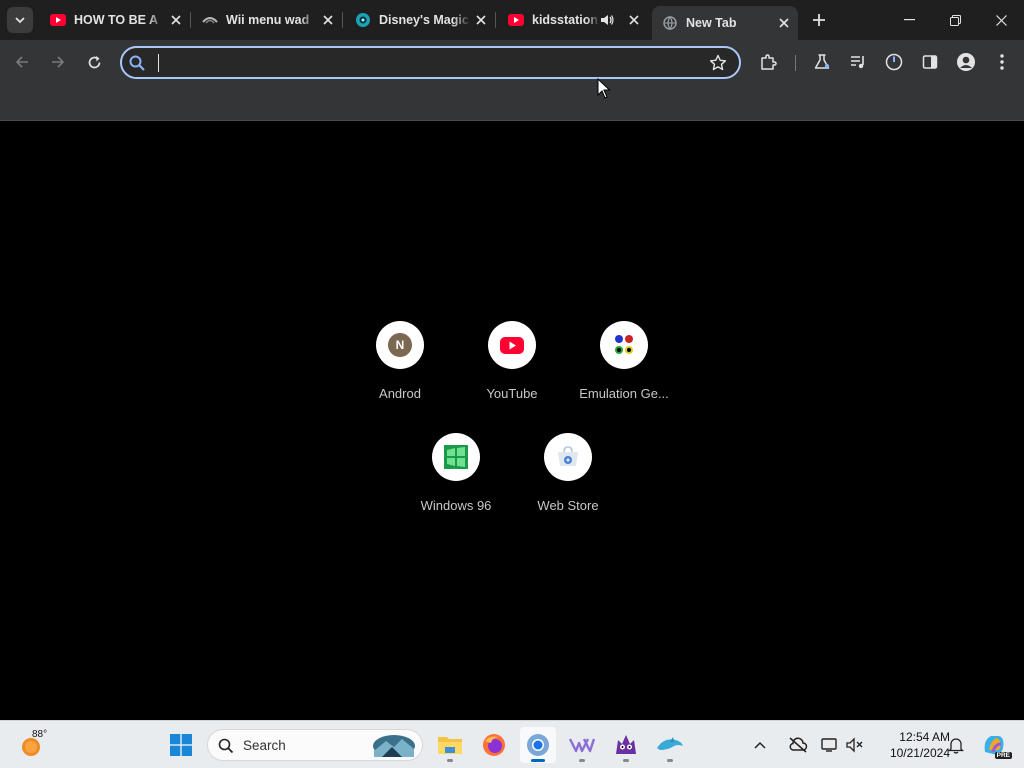 Image resolution: width=1024 pixels, height=768 pixels. Describe the element at coordinates (210, 20) in the screenshot. I see `wii-icon` at that location.